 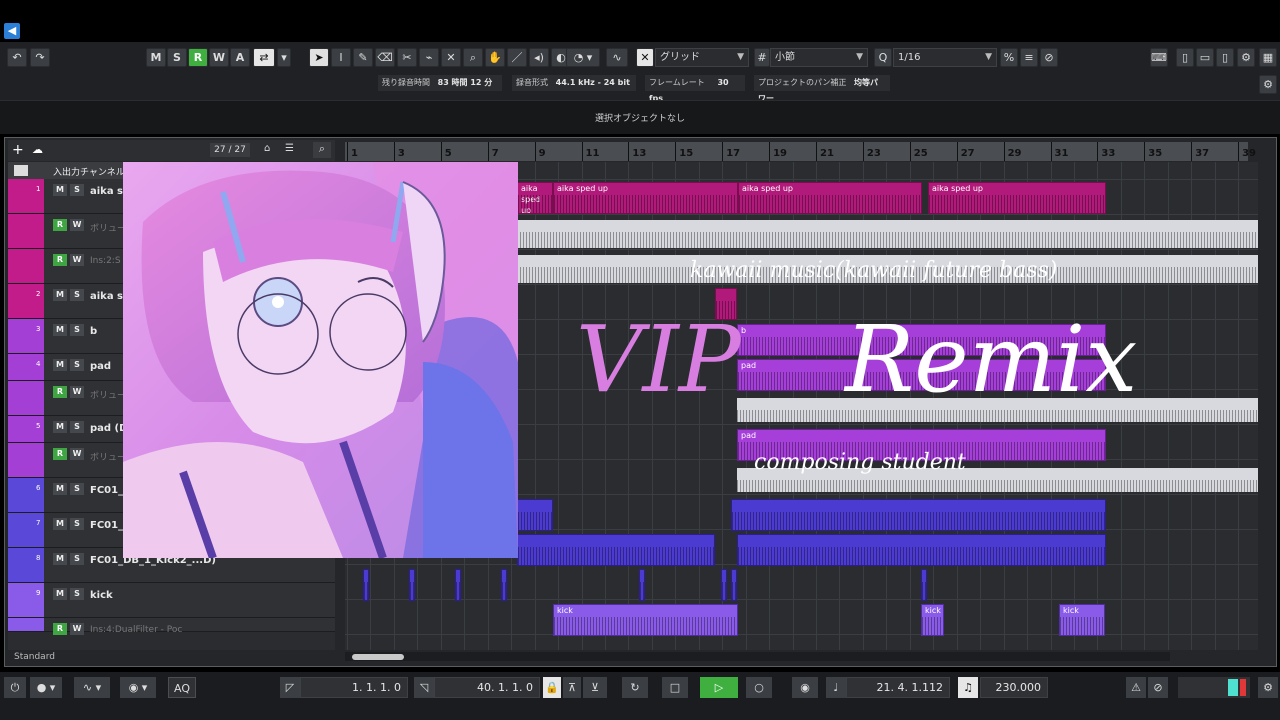 I want to click on solo-mode-button: S, so click(x=177, y=57).